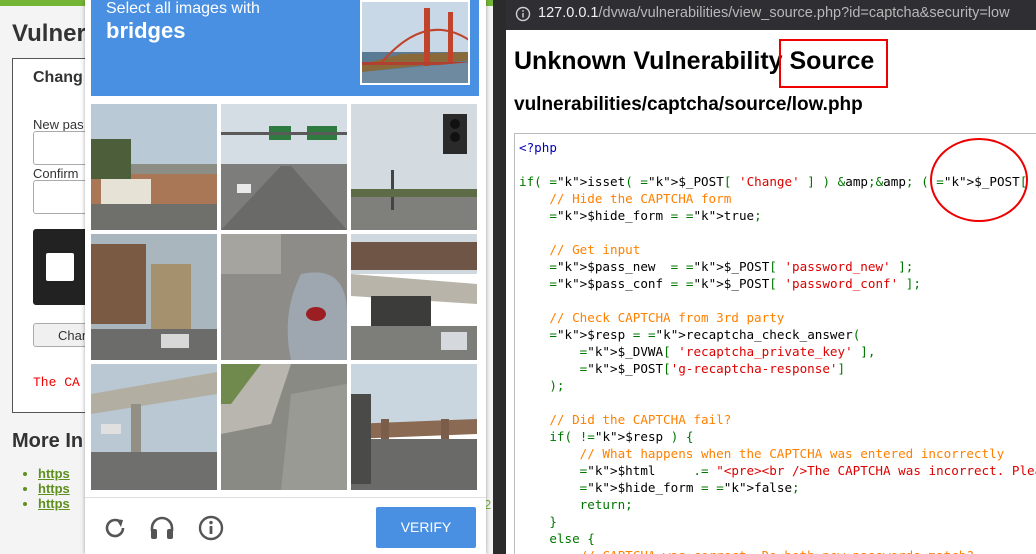  Describe the element at coordinates (48, 441) in the screenshot. I see `more-info-title: More In` at that location.